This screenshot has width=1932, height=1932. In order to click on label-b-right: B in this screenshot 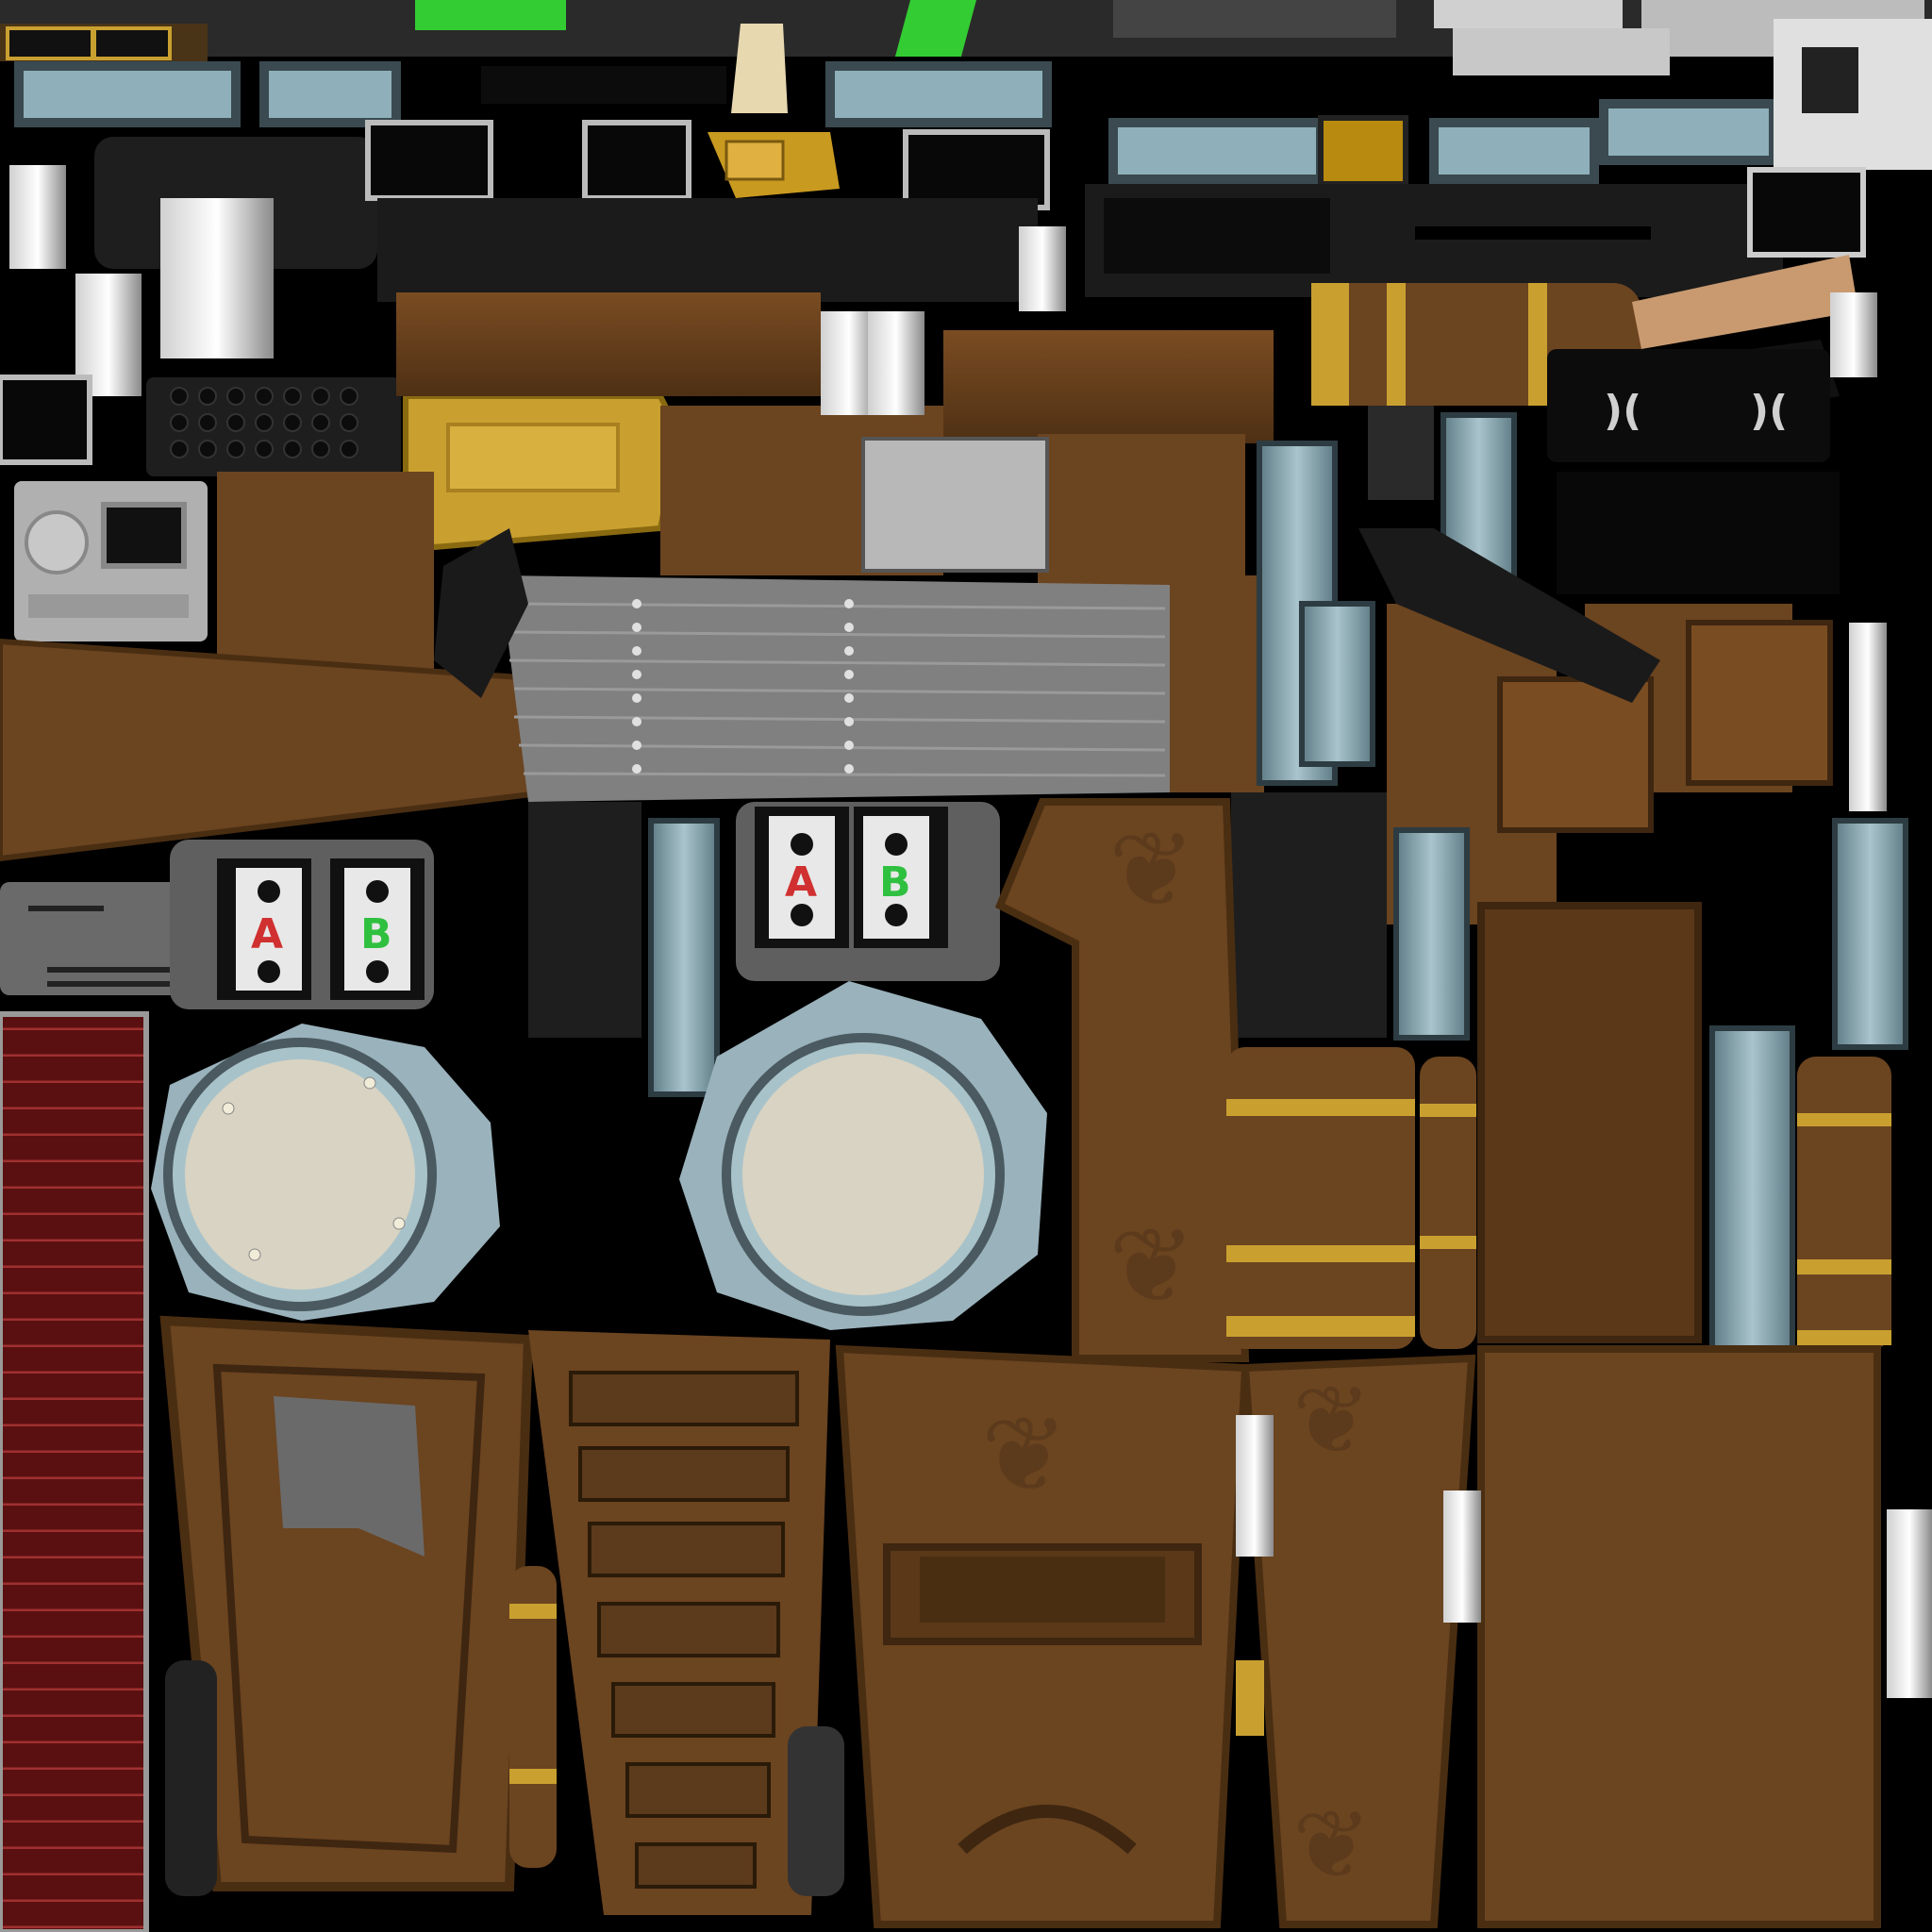, I will do `click(895, 882)`.